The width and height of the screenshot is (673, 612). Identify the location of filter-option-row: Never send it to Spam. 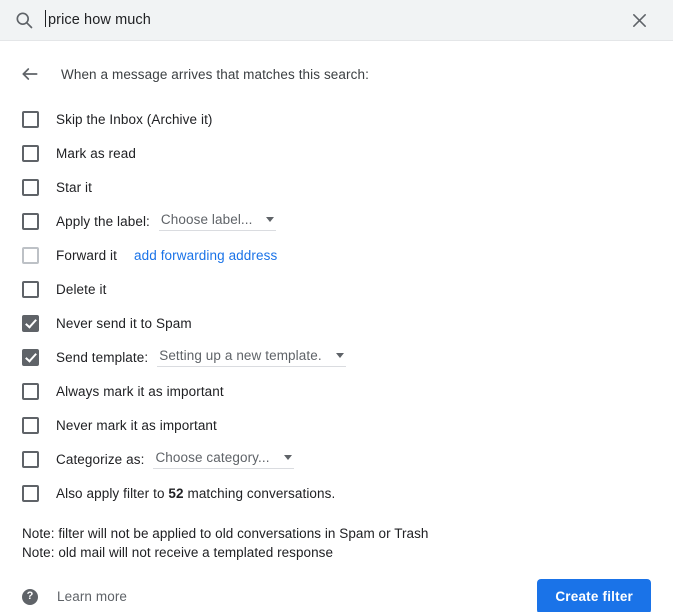
(336, 323).